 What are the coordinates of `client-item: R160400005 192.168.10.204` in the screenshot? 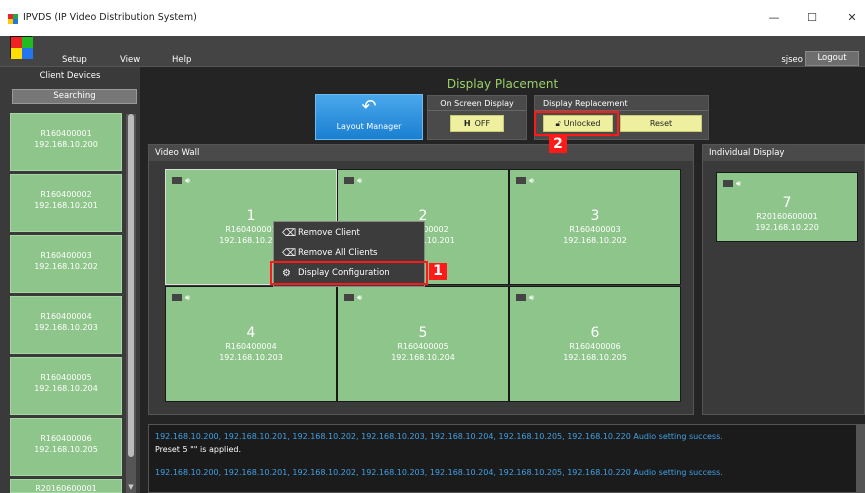 It's located at (66, 386).